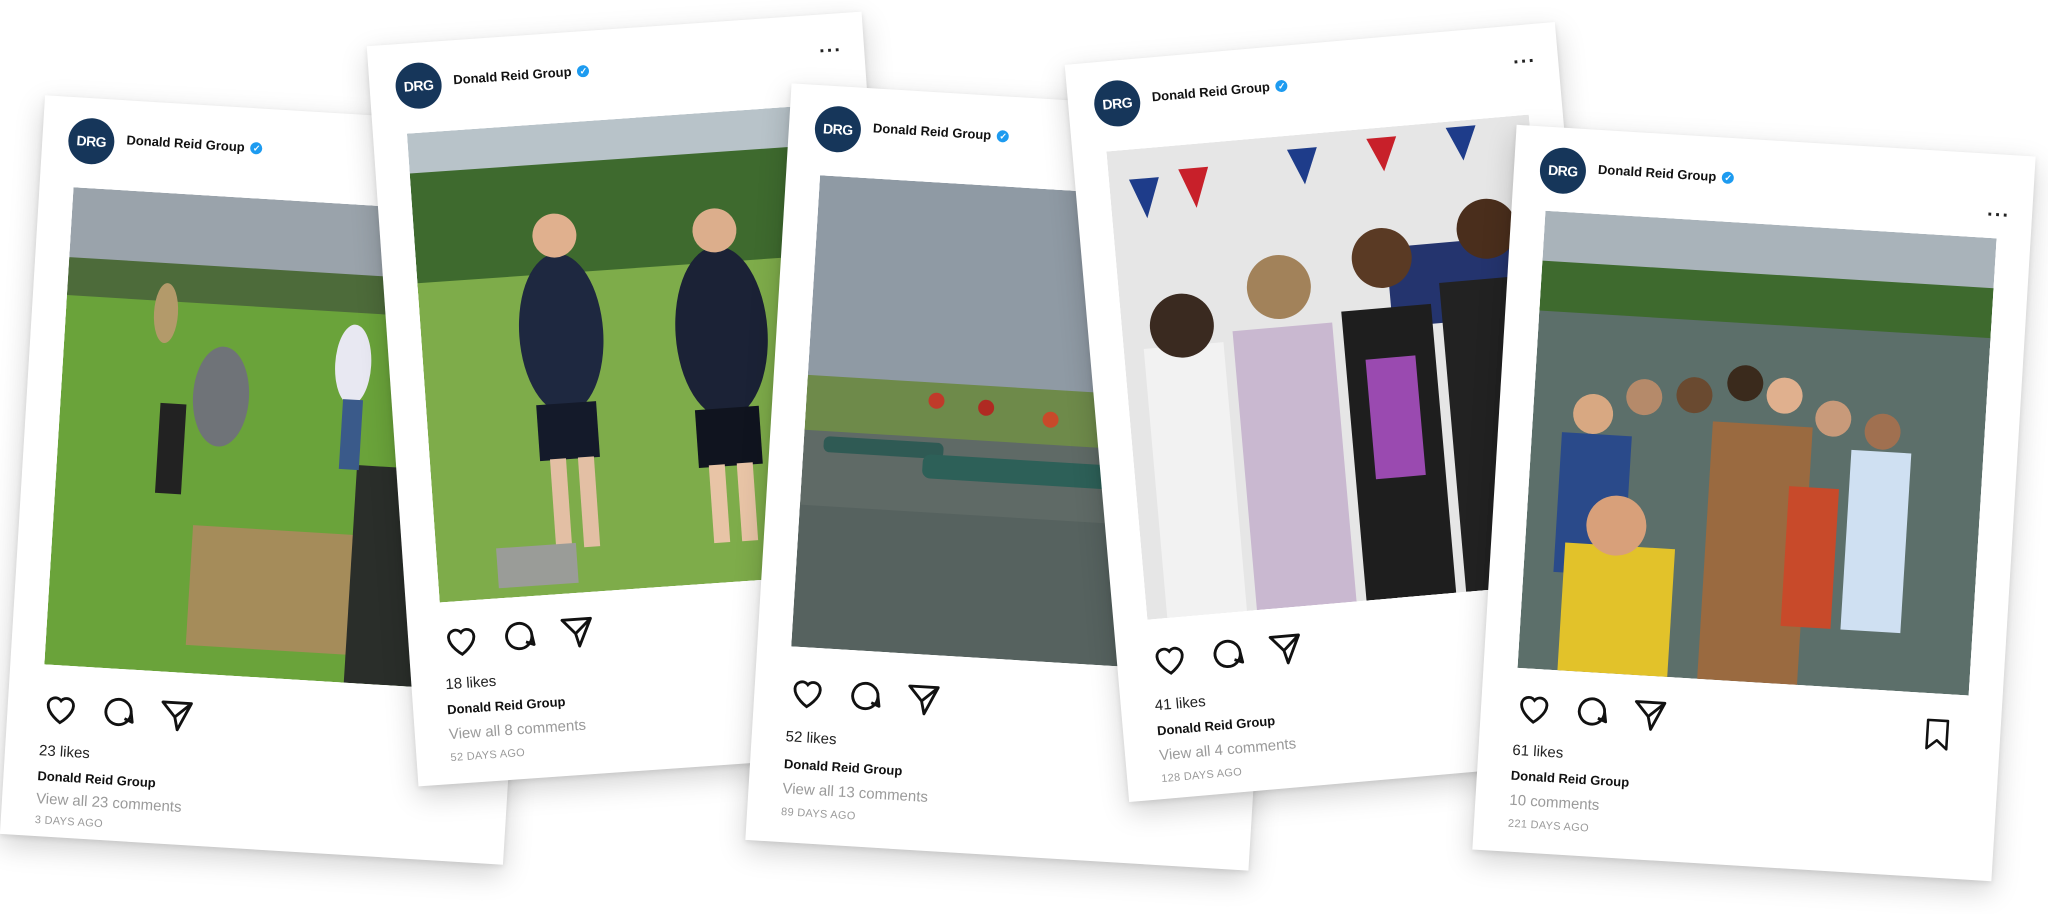 The height and width of the screenshot is (914, 2048). I want to click on post-age: 128 DAYS AGO, so click(1201, 776).